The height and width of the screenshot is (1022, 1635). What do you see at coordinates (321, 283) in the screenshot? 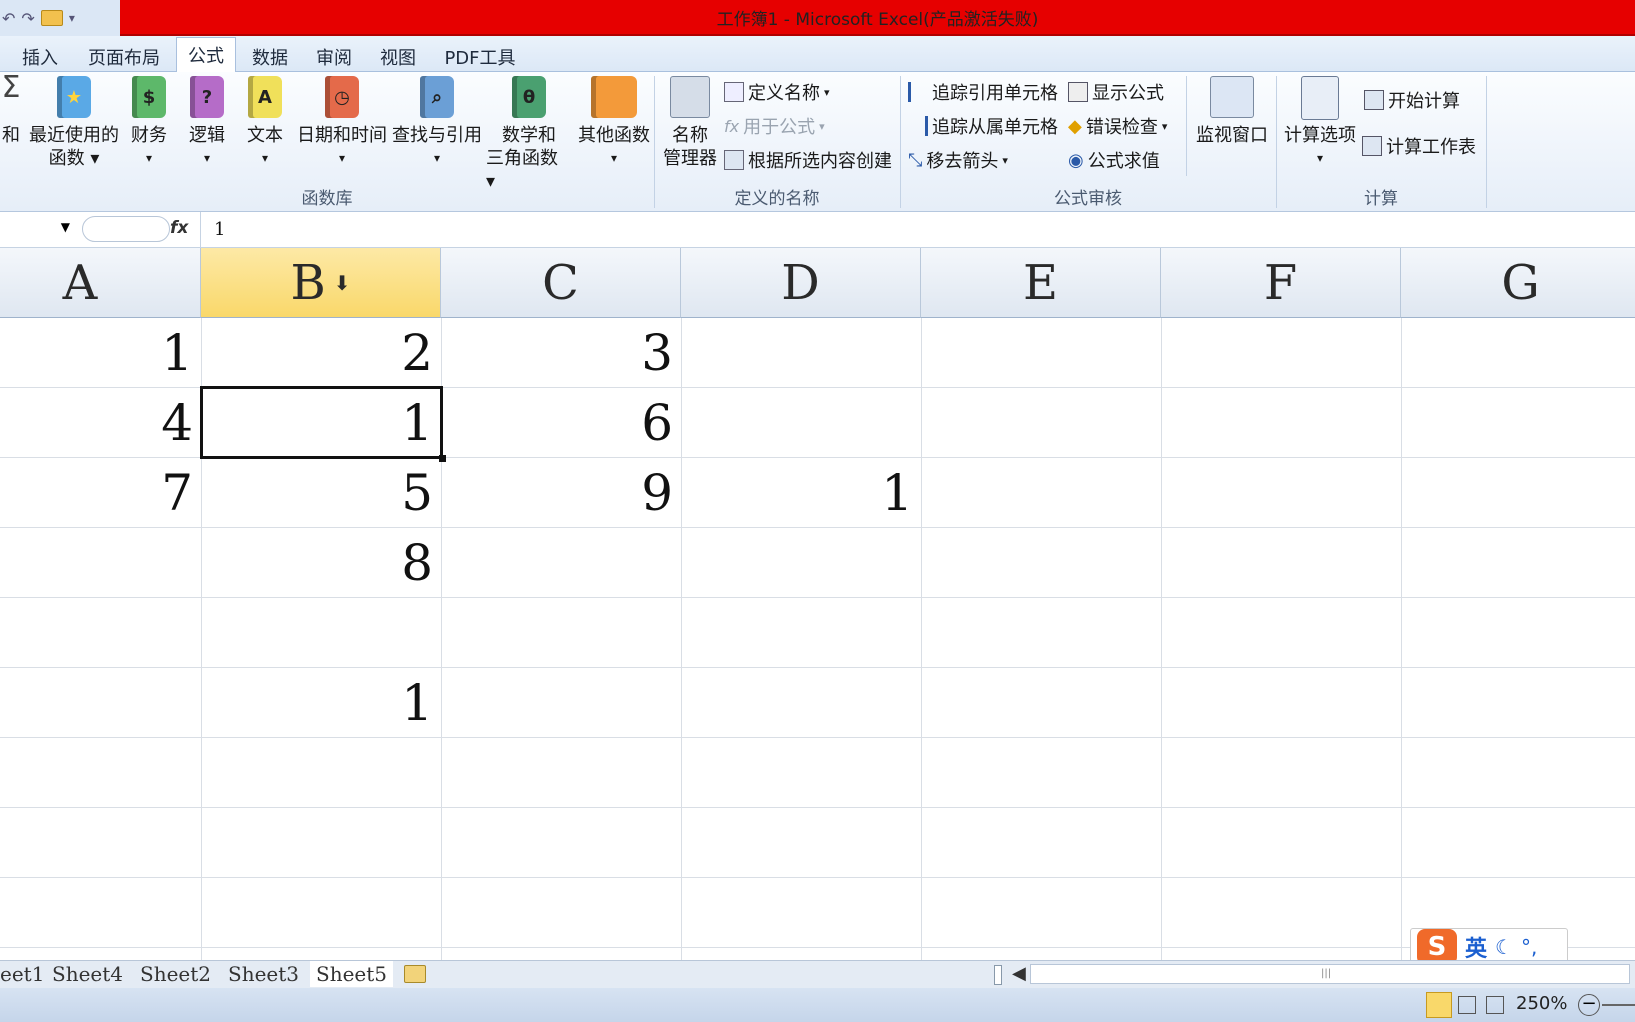
I see `column-header-b: B ⬇` at bounding box center [321, 283].